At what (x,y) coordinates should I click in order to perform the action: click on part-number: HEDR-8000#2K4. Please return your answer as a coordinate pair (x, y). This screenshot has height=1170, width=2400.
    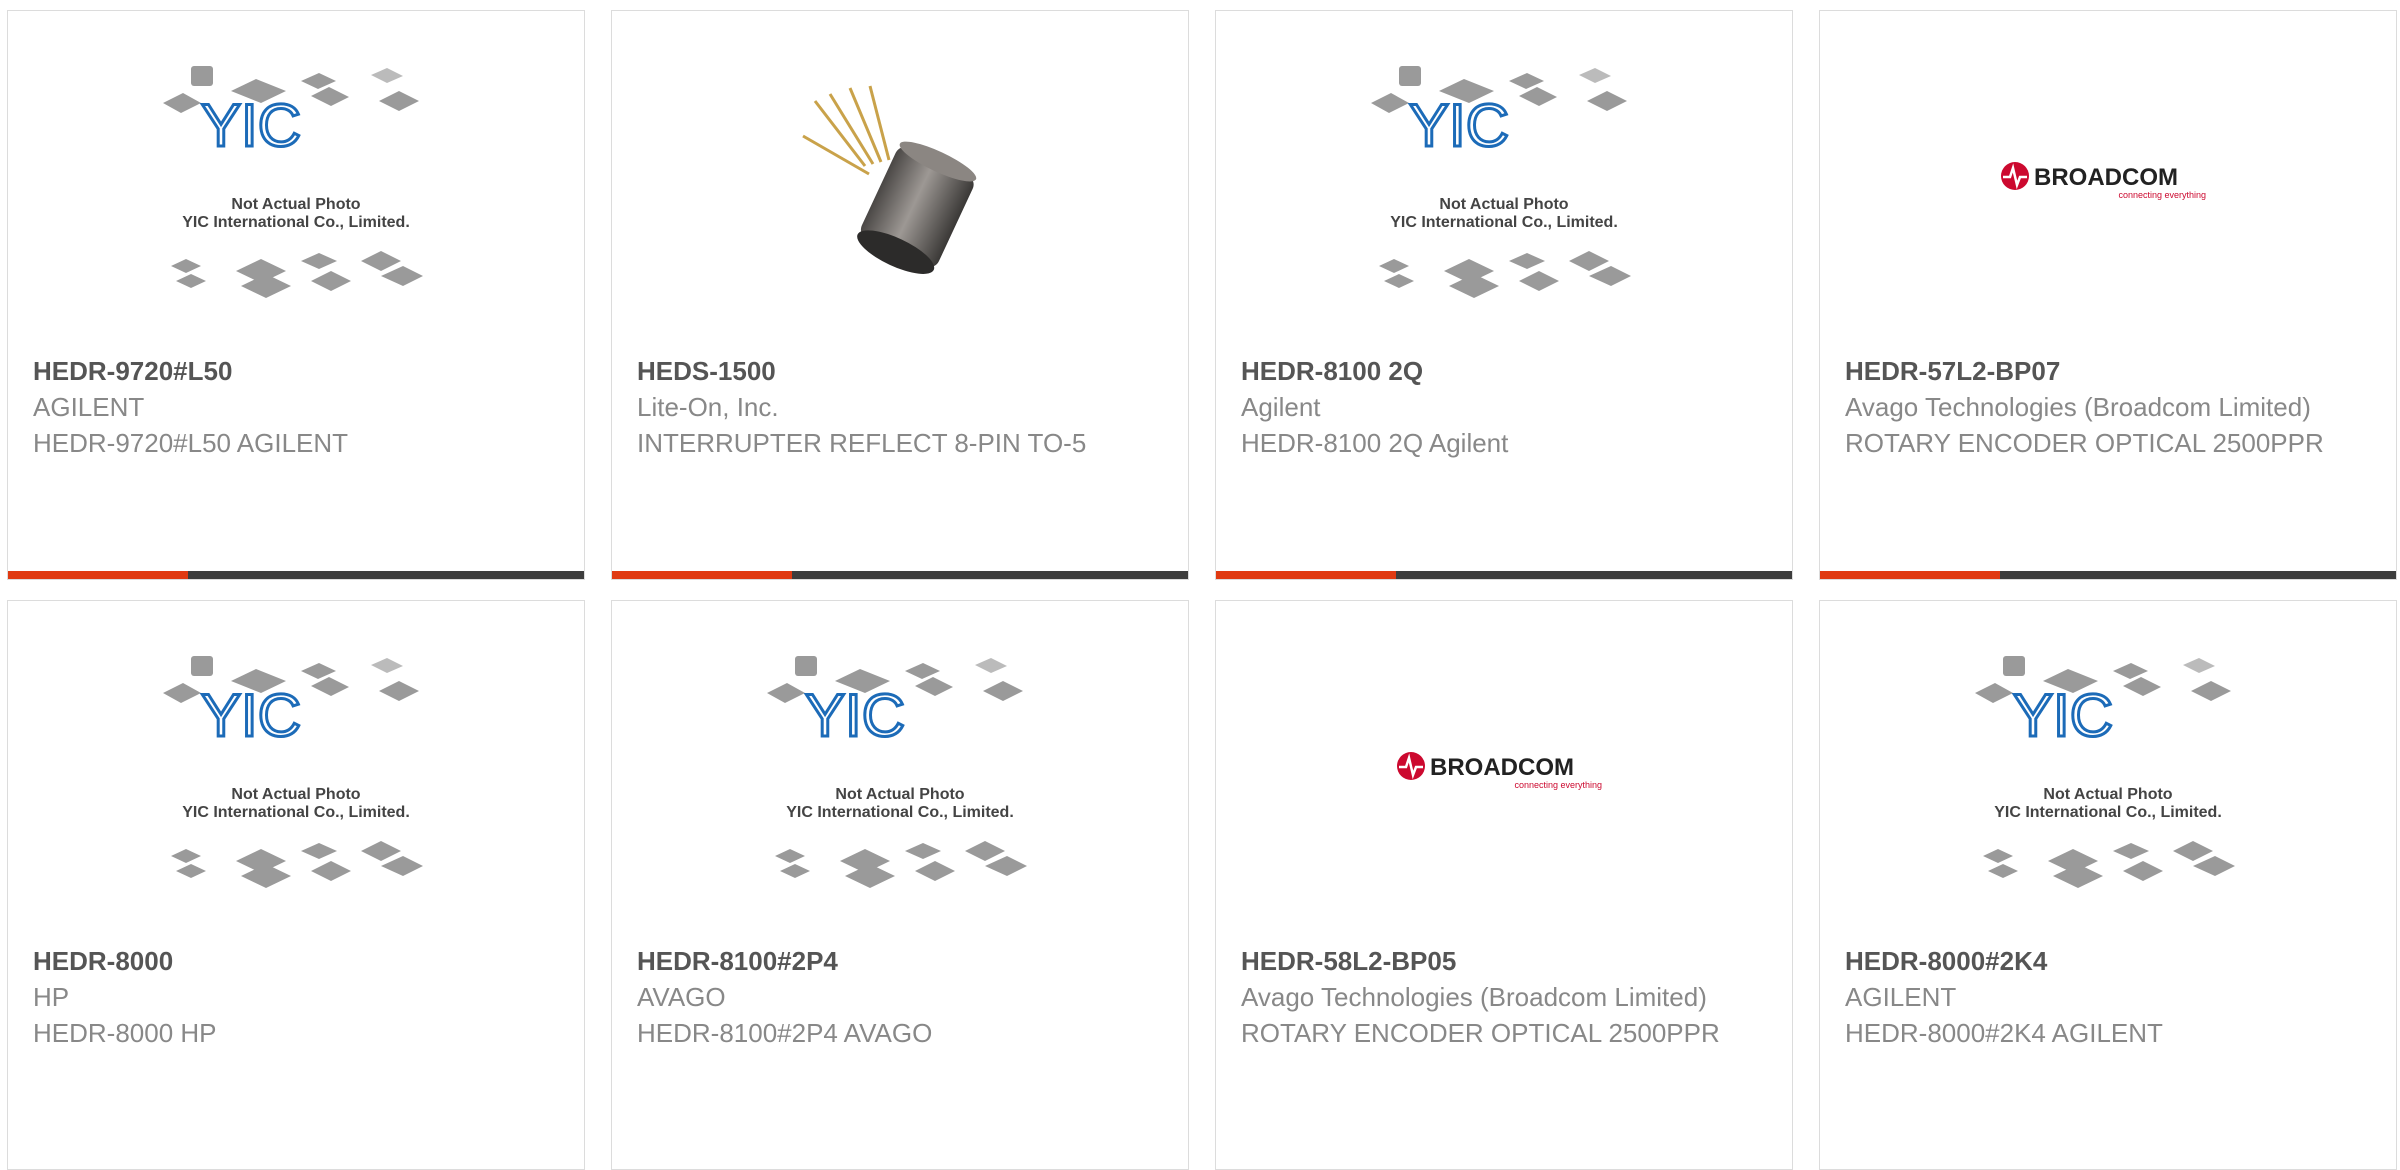
    Looking at the image, I should click on (2105, 961).